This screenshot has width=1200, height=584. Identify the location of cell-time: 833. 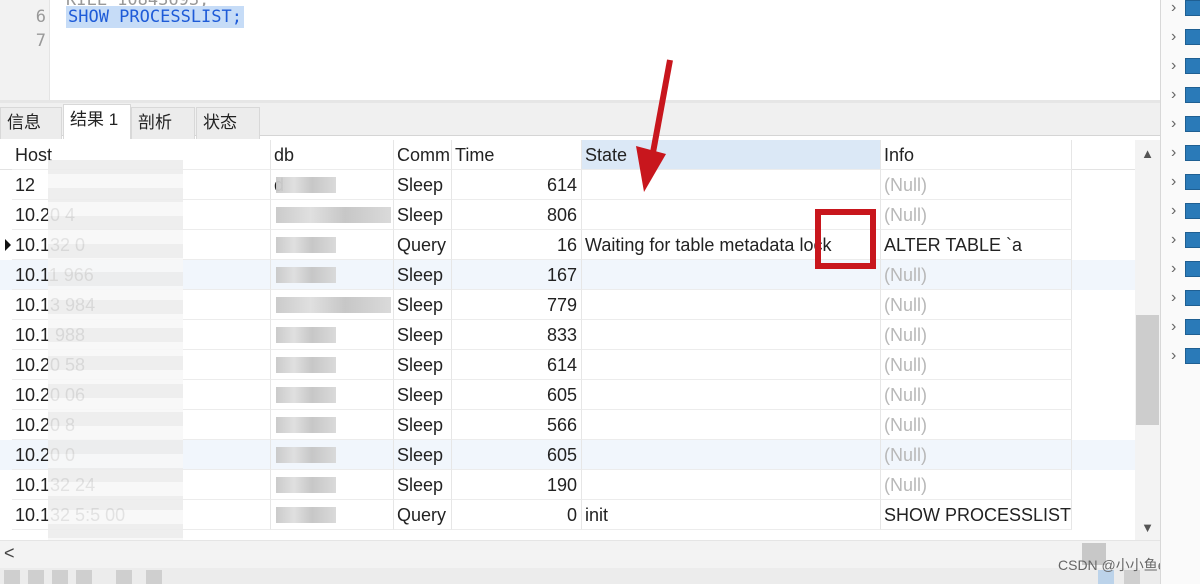
(517, 335).